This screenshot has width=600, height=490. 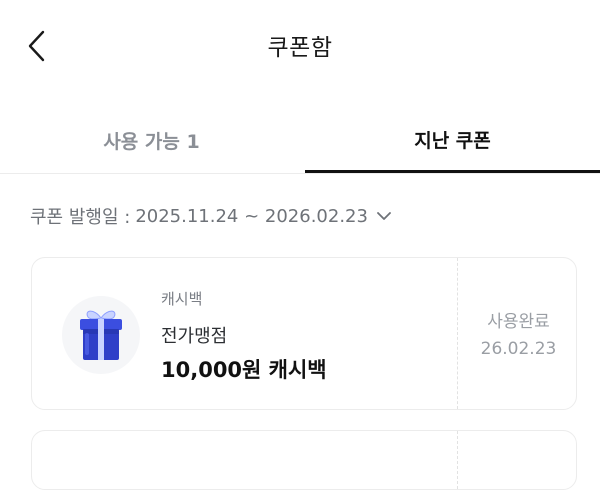 What do you see at coordinates (80, 217) in the screenshot?
I see `filter-label: 쿠폰 발행일 :` at bounding box center [80, 217].